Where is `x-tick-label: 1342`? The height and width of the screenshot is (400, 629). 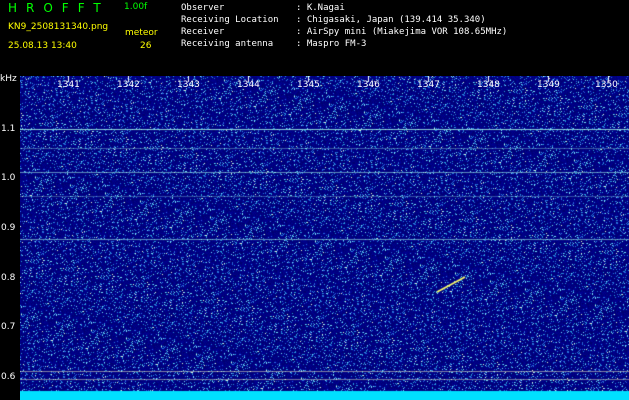 x-tick-label: 1342 is located at coordinates (128, 85).